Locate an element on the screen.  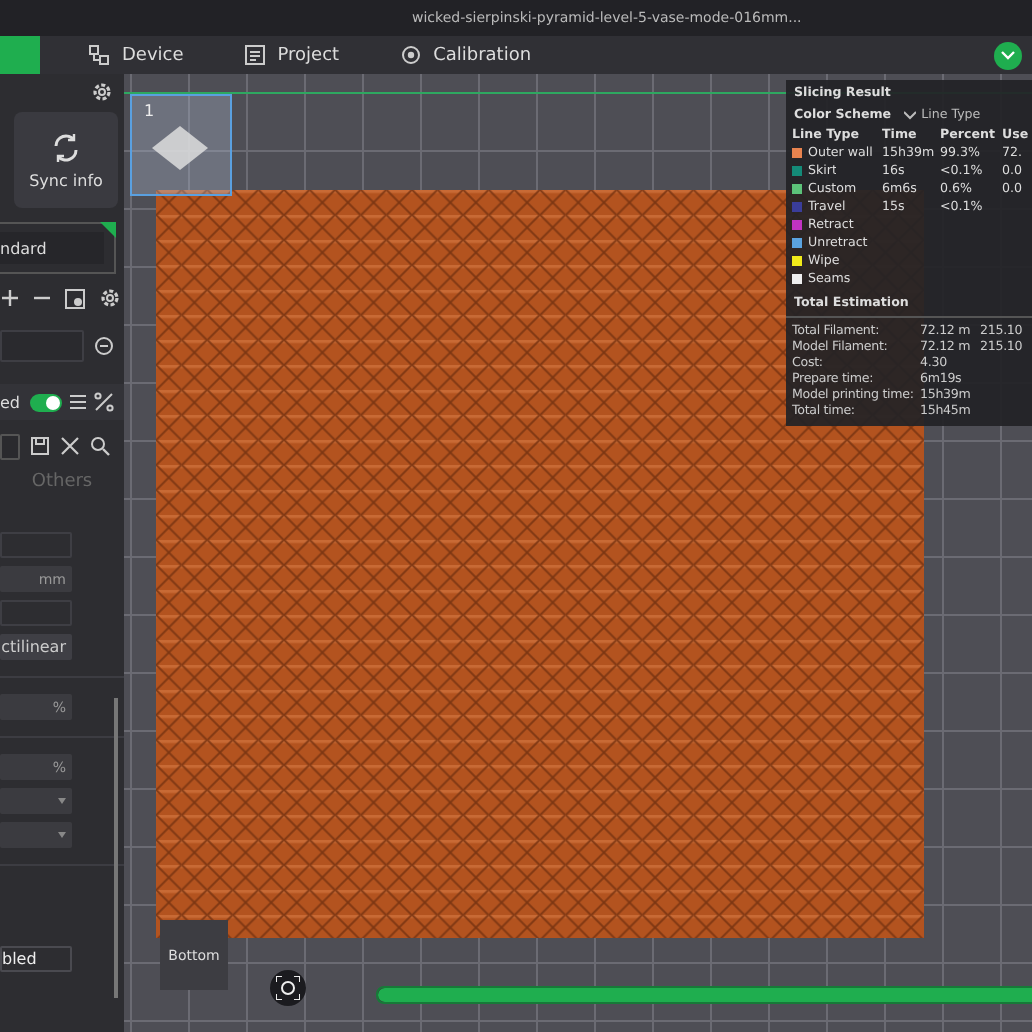
minus-circle-icon is located at coordinates (104, 346).